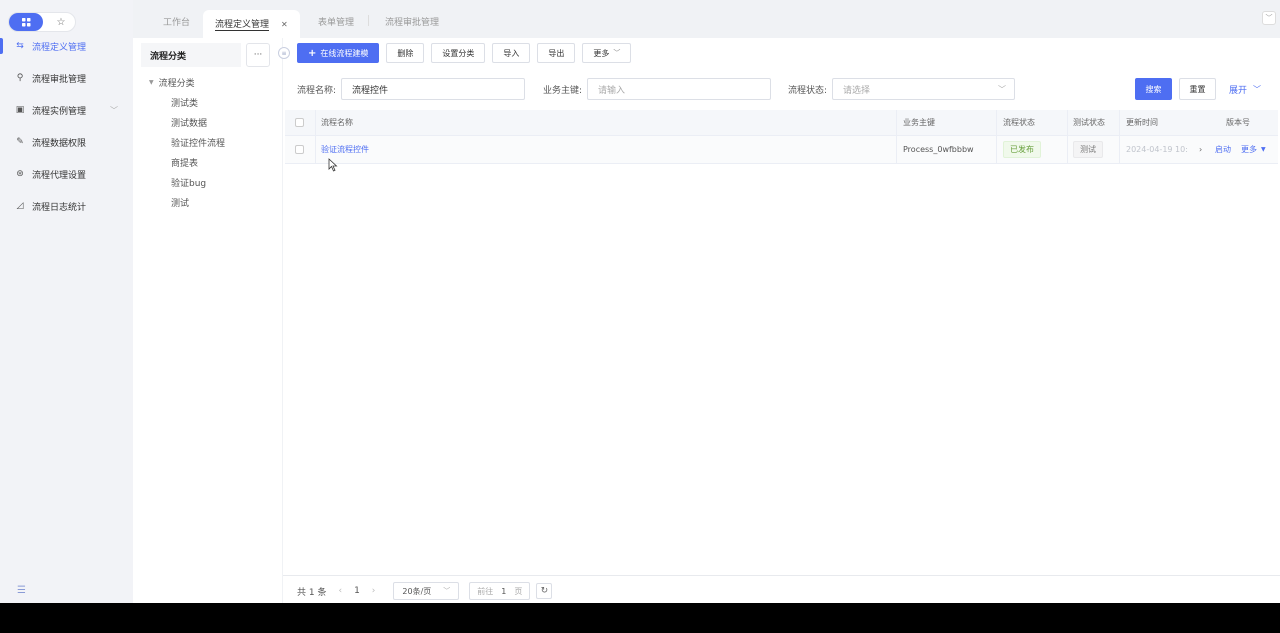 Image resolution: width=1280 pixels, height=633 pixels. Describe the element at coordinates (299, 149) in the screenshot. I see `row-checkbox` at that location.